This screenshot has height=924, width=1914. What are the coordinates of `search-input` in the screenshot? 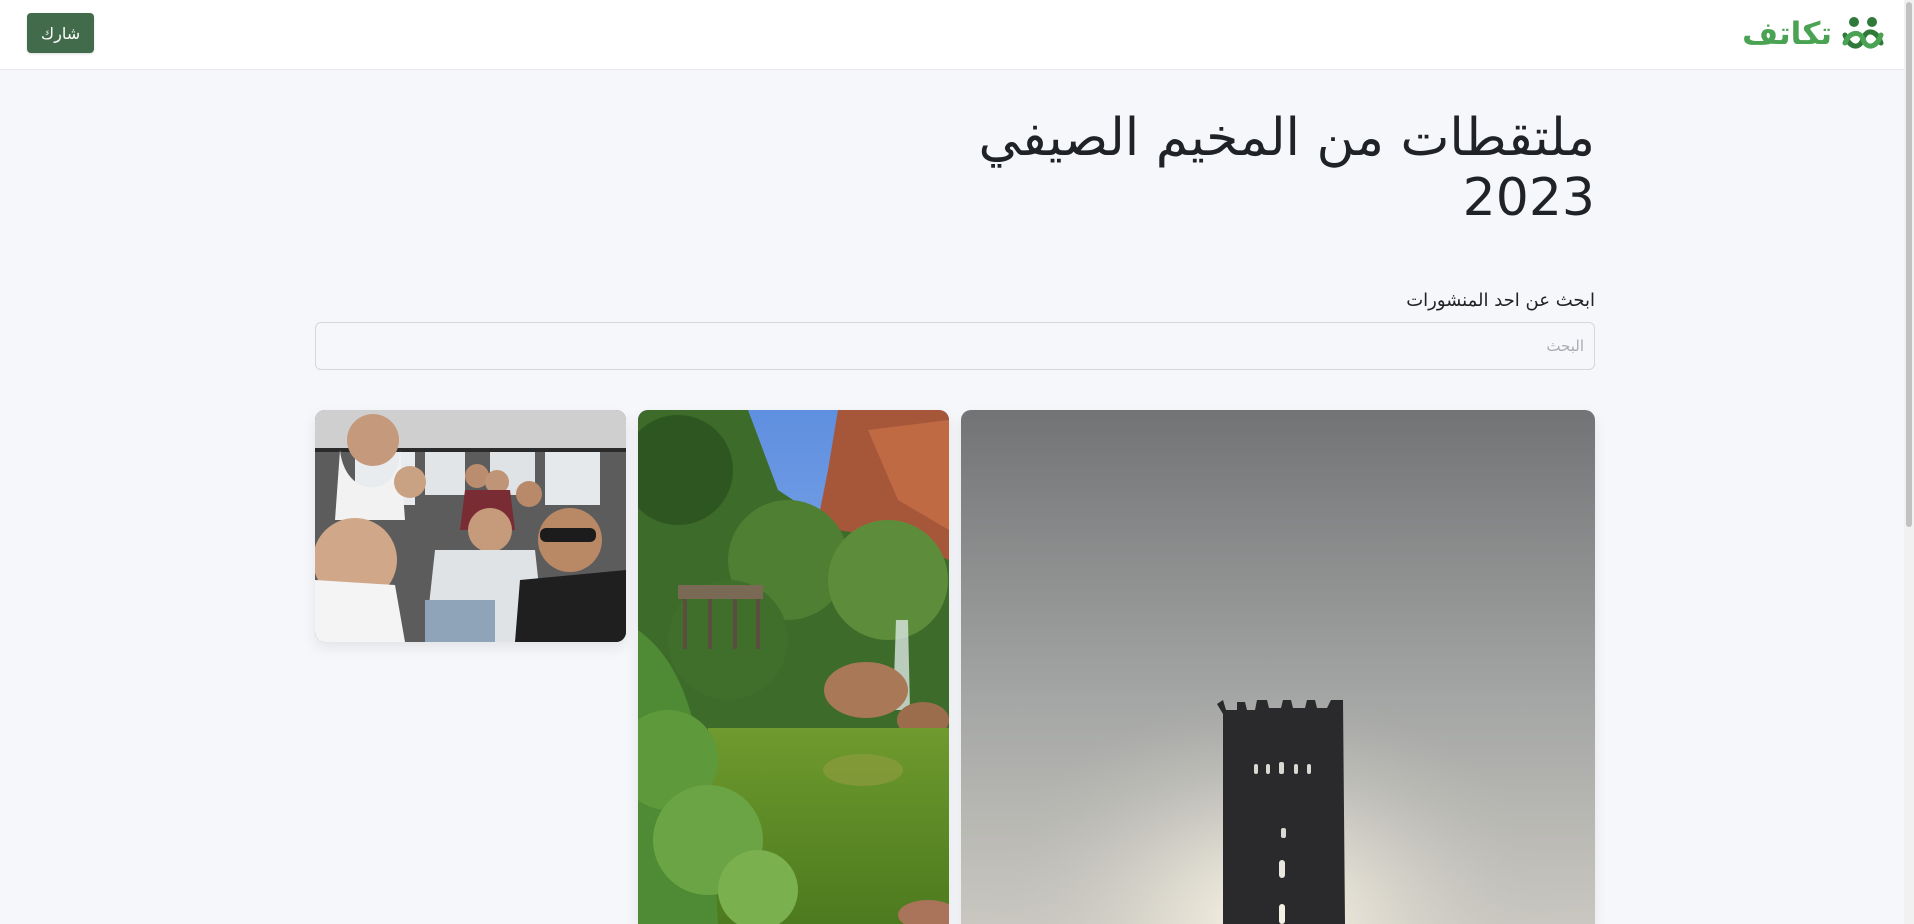 It's located at (955, 346).